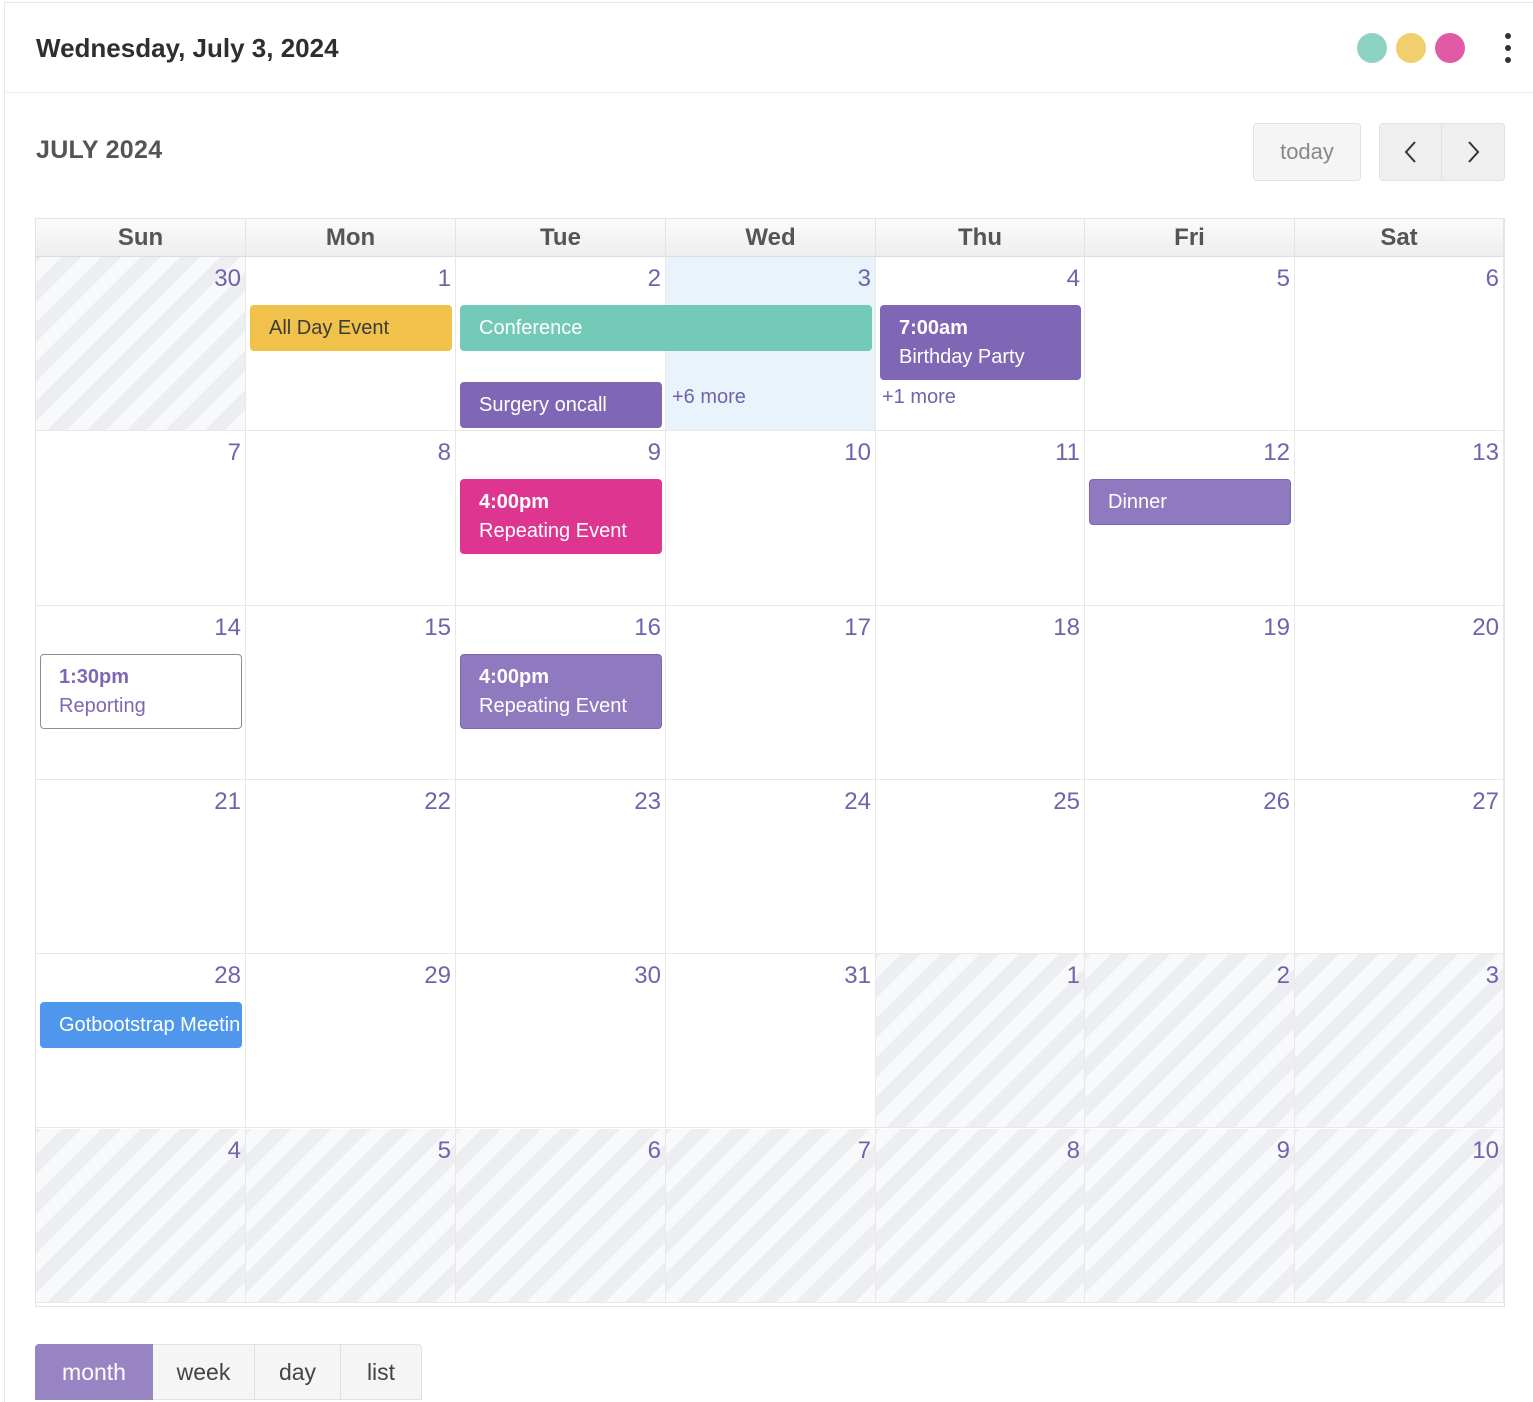  Describe the element at coordinates (543, 405) in the screenshot. I see `event-title: Surgery oncall` at that location.